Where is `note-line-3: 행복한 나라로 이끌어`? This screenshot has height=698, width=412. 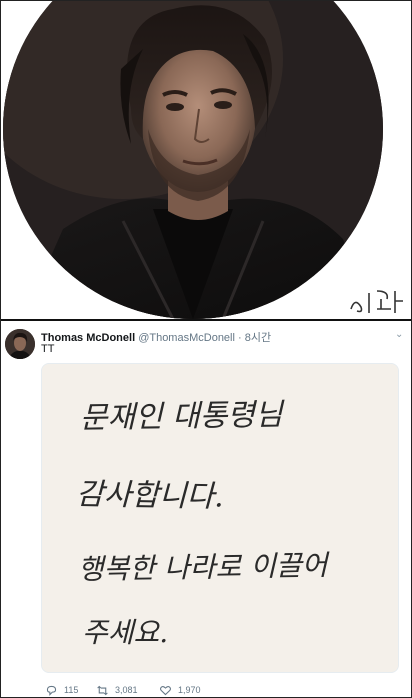
note-line-3: 행복한 나라로 이끌어 is located at coordinates (204, 567).